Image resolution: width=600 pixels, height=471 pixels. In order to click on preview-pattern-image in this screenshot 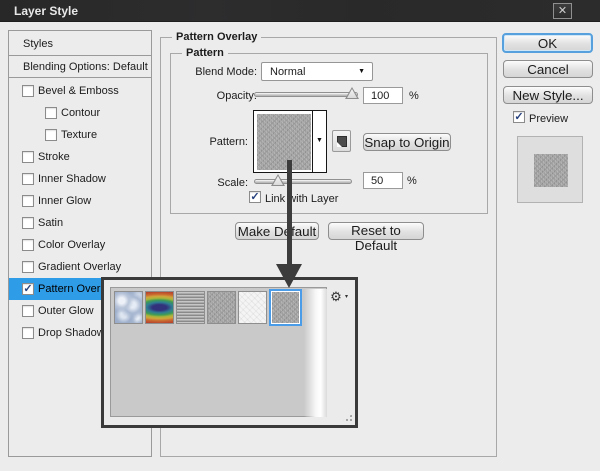, I will do `click(551, 170)`.